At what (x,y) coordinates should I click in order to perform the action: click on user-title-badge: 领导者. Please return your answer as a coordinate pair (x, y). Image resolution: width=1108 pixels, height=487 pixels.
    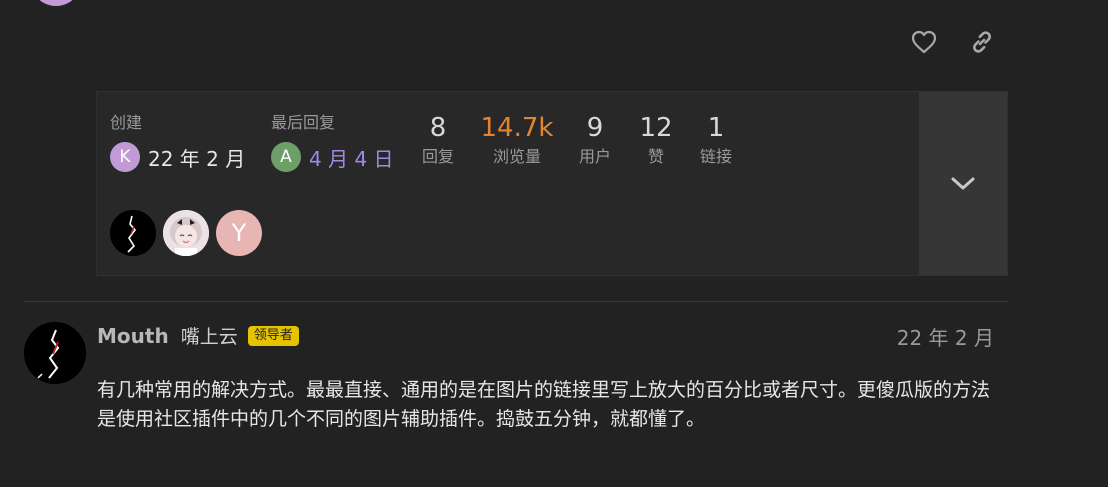
    Looking at the image, I should click on (273, 335).